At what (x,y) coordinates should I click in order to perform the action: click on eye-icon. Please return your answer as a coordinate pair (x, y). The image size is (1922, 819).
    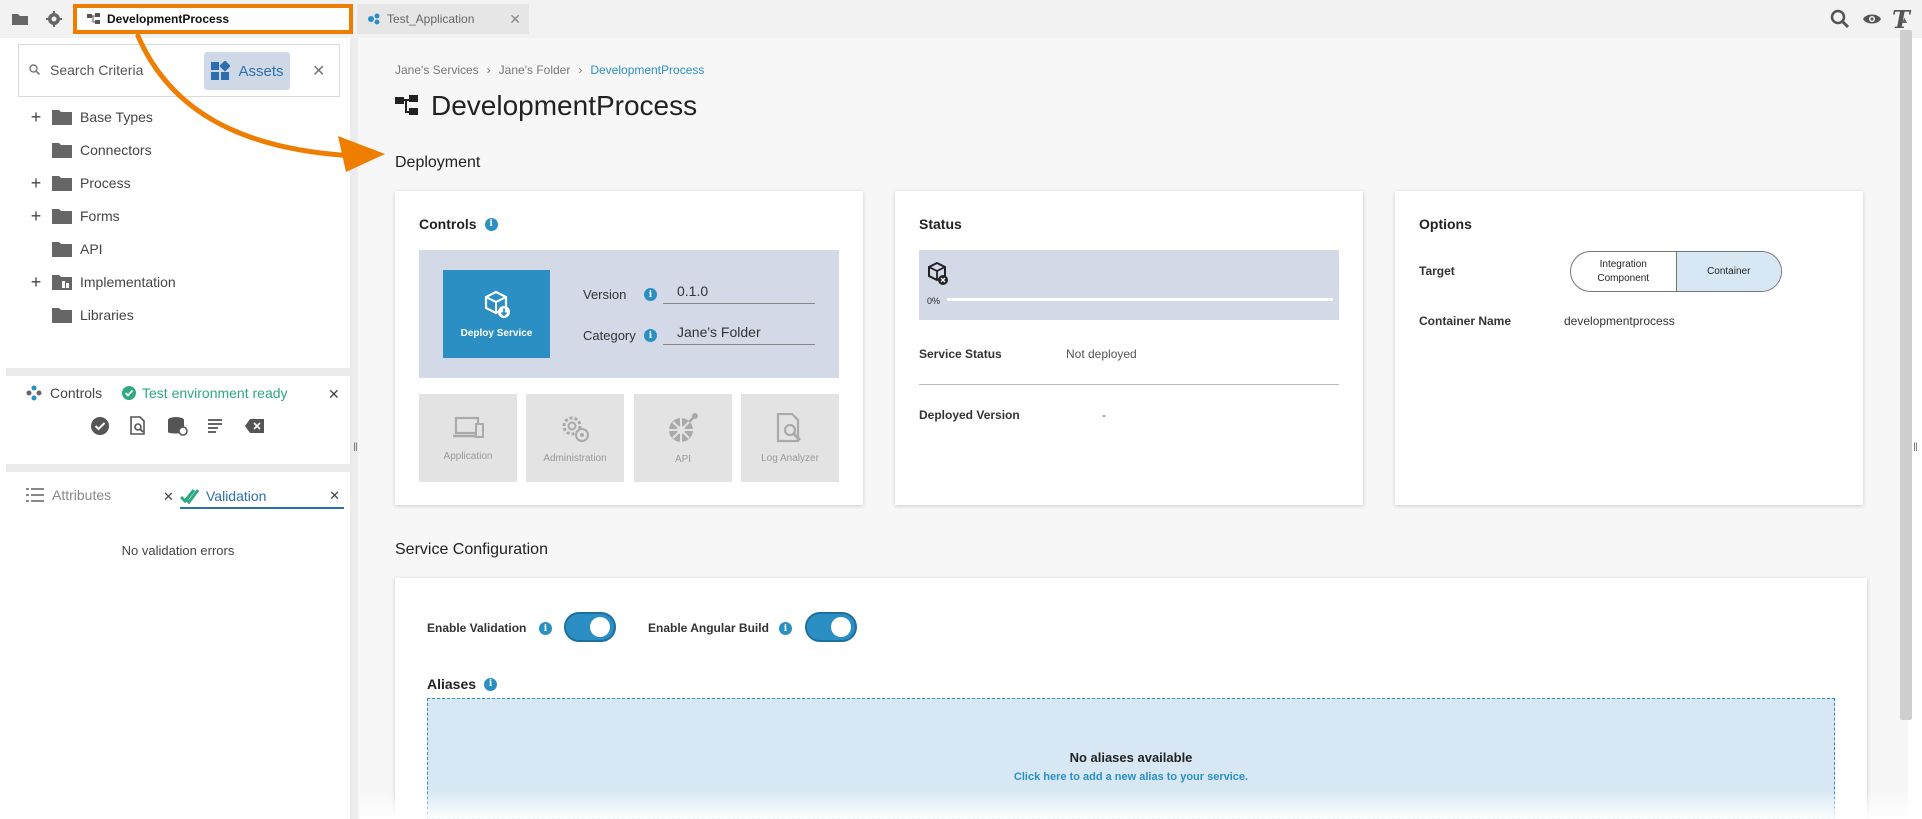
    Looking at the image, I should click on (1872, 19).